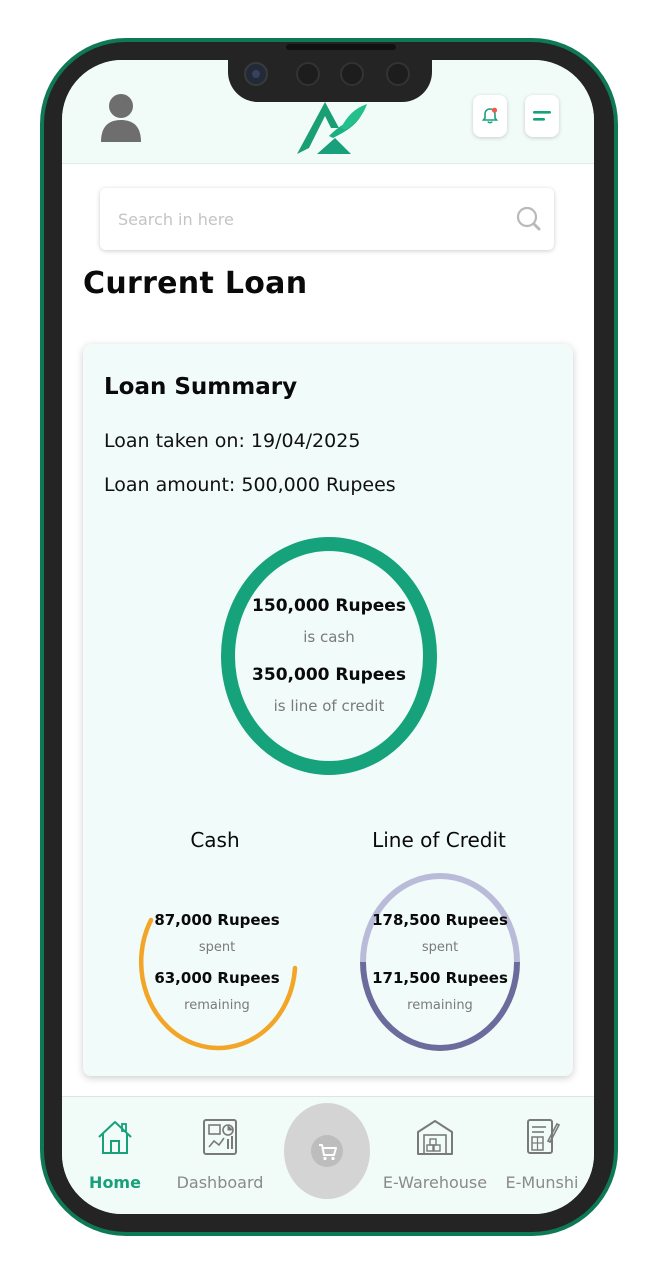 The width and height of the screenshot is (657, 1270). I want to click on nav-e-munshi: E-Munshi, so click(542, 1154).